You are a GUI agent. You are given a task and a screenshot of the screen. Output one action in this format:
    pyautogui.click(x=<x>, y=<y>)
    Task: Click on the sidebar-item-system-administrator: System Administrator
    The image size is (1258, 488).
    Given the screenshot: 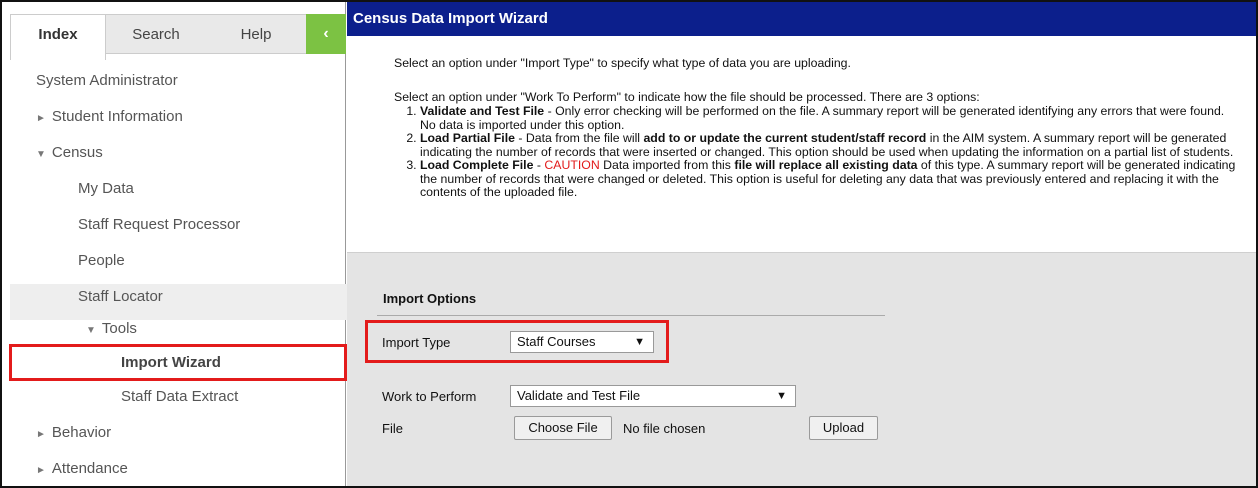 What is the action you would take?
    pyautogui.click(x=107, y=80)
    